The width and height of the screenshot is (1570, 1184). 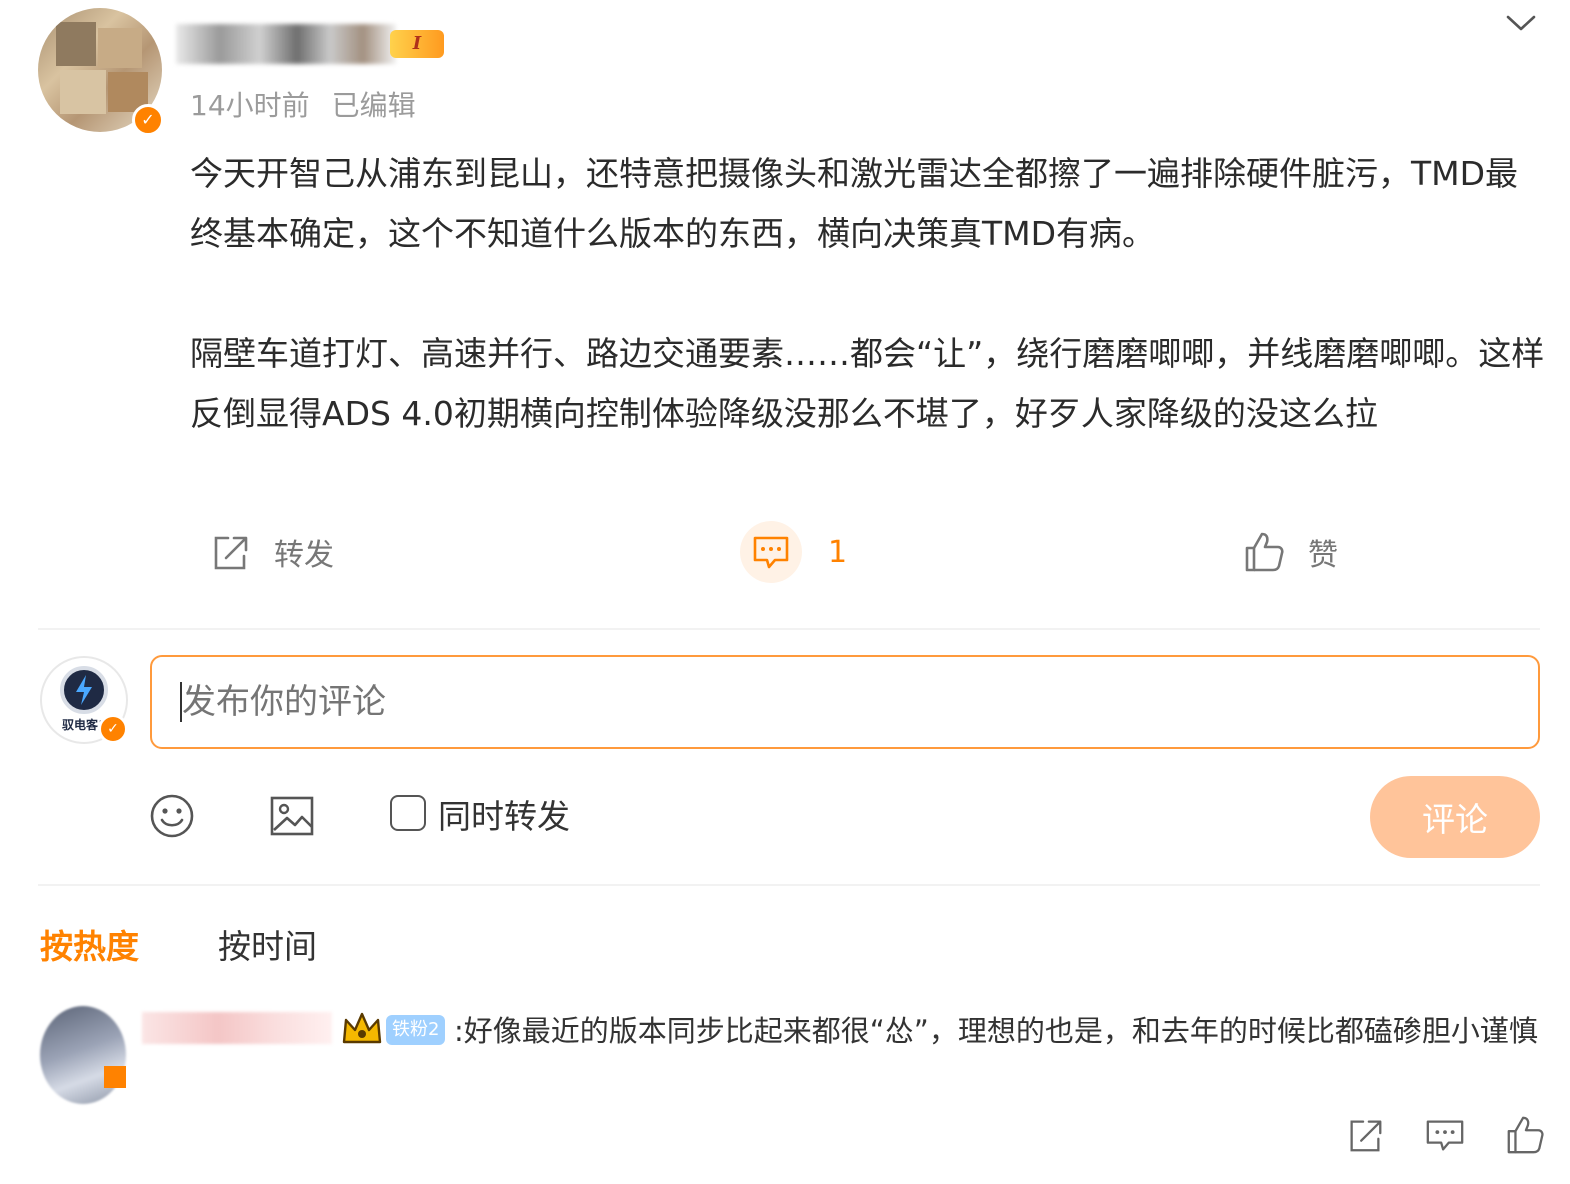 I want to click on repost-checkbox-label: 同时转发, so click(x=504, y=814).